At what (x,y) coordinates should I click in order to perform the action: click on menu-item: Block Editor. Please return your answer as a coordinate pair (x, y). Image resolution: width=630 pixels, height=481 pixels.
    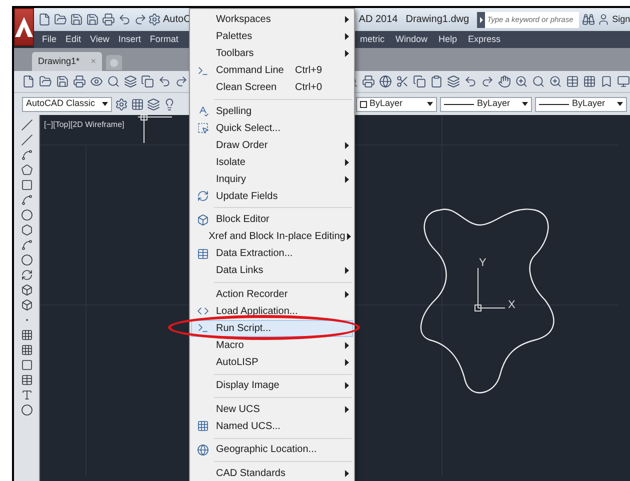
    Looking at the image, I should click on (272, 219).